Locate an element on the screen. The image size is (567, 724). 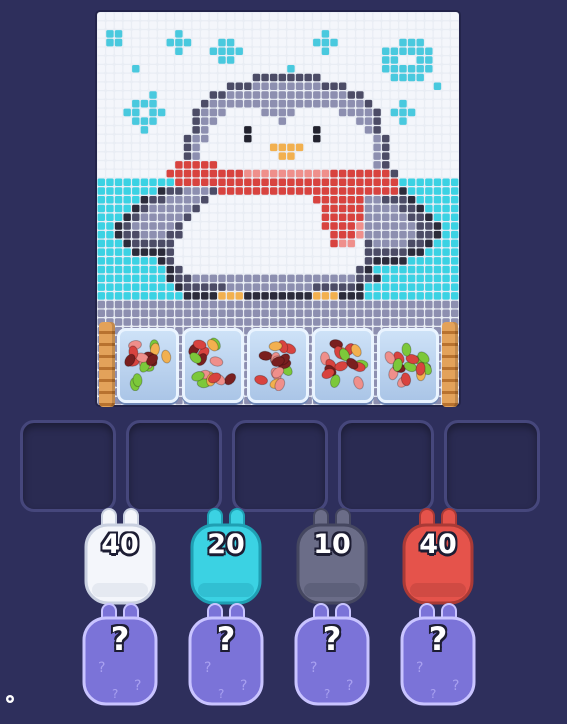
bunny-1: 40 is located at coordinates (120, 557).